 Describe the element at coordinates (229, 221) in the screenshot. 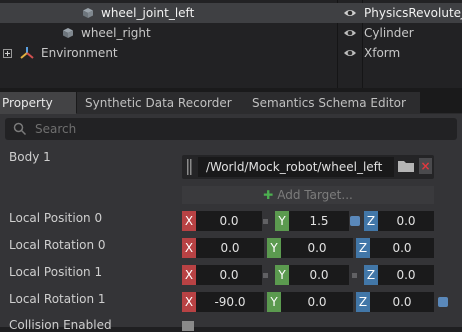

I see `local-position-0-x-field: 0.0` at that location.